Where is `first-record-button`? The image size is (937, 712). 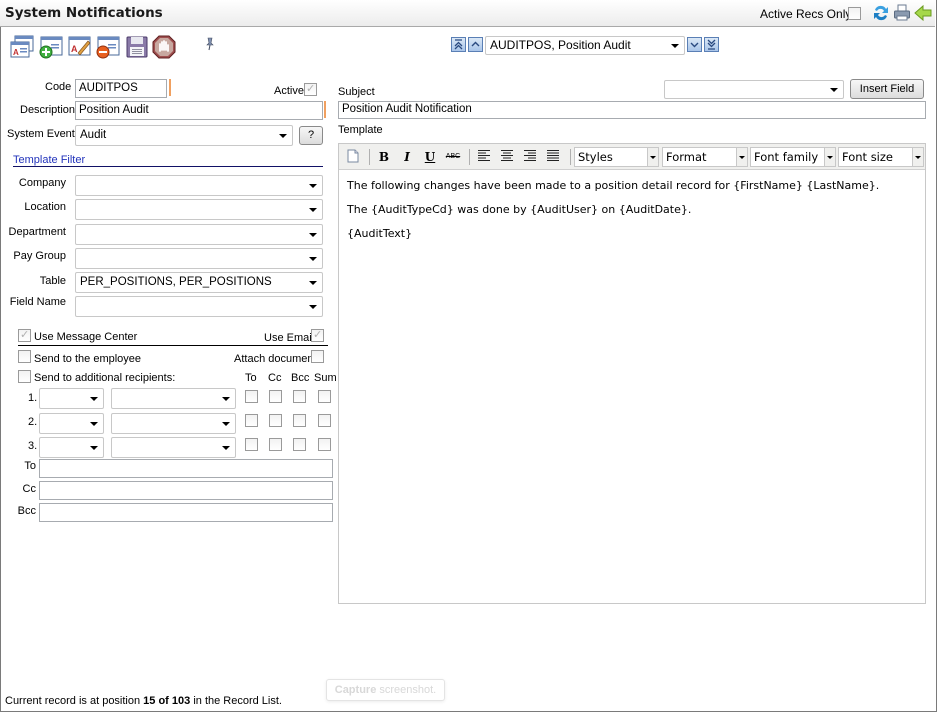
first-record-button is located at coordinates (458, 44).